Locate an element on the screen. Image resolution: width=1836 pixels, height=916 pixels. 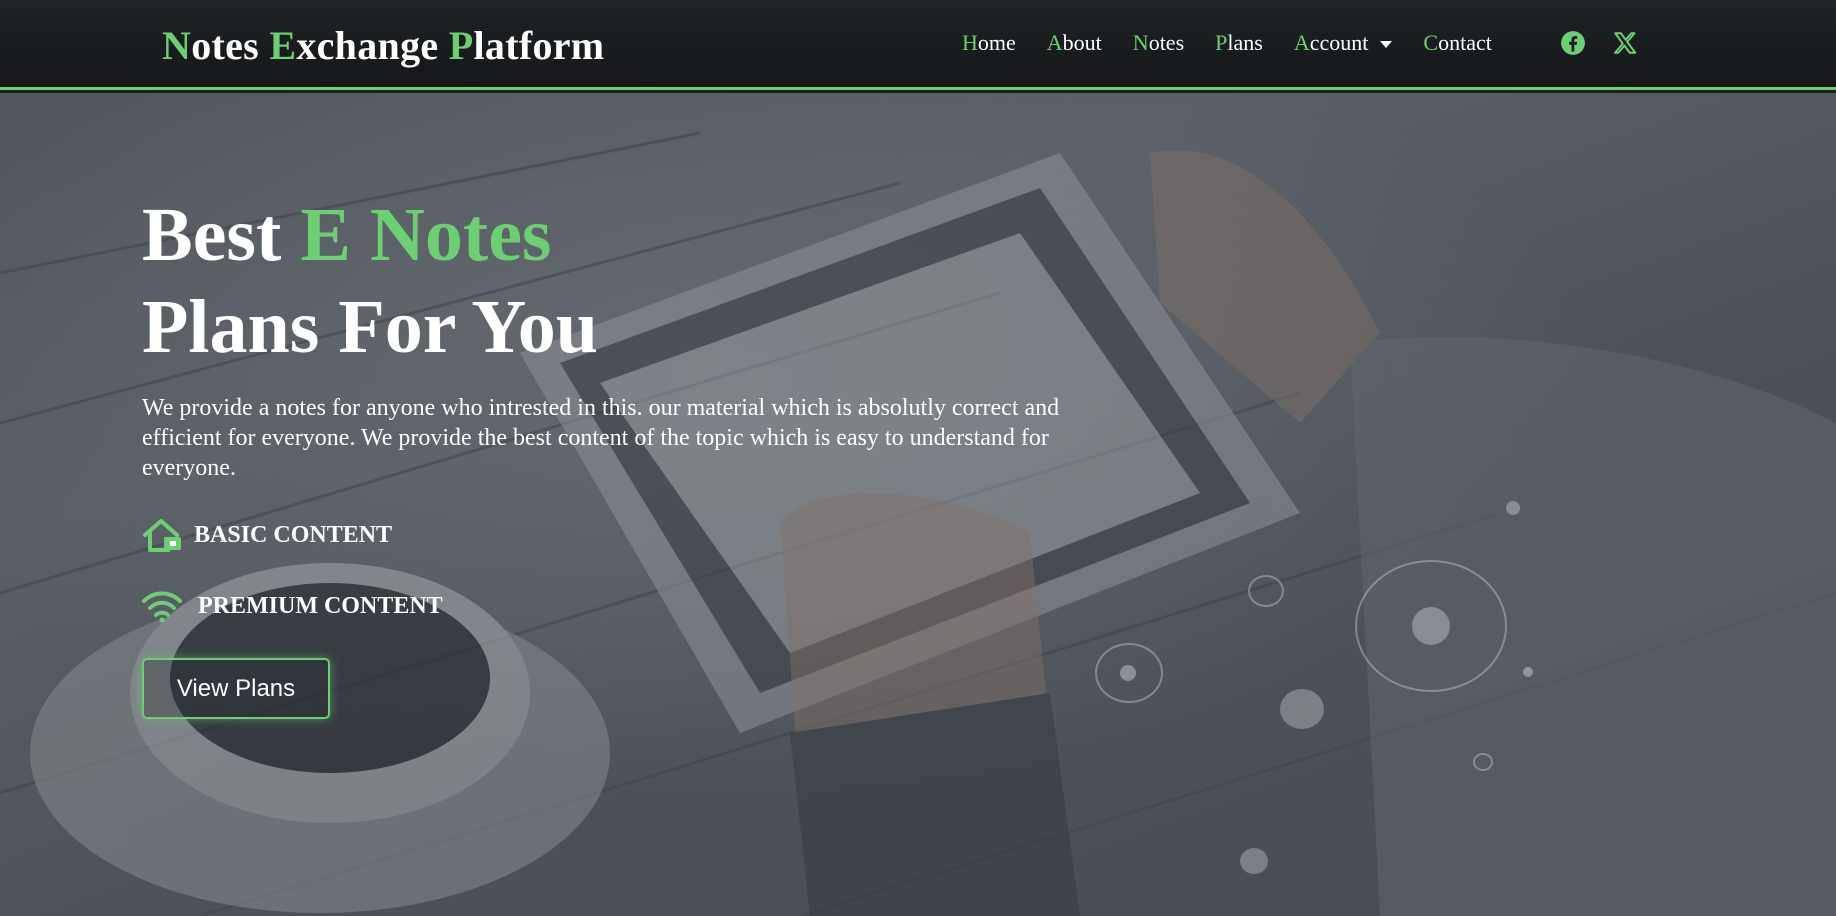
brand-initial: E is located at coordinates (283, 45).